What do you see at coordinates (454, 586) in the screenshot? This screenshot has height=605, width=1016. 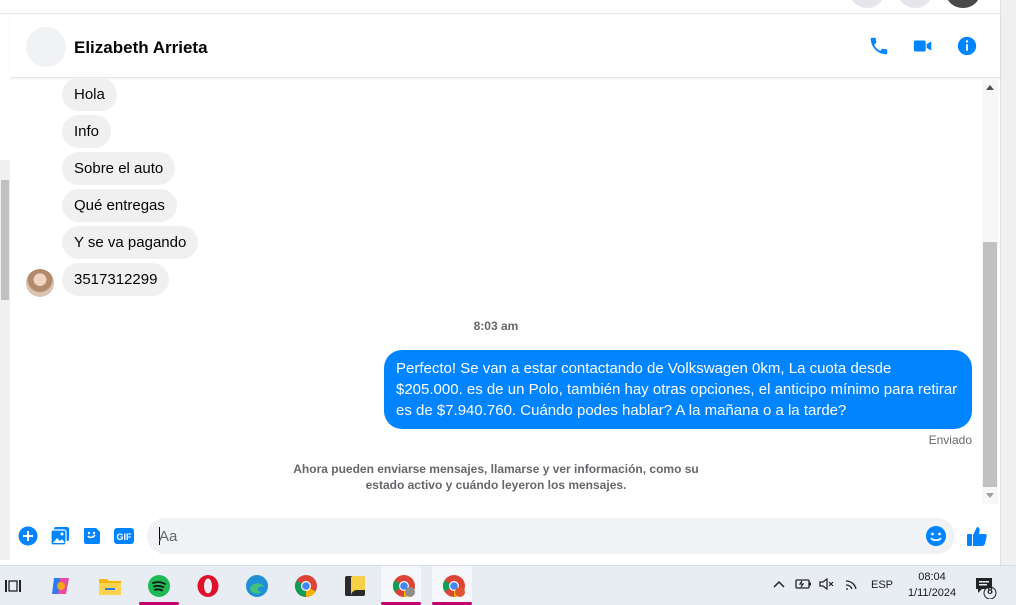 I see `chrome-profile-2-icon` at bounding box center [454, 586].